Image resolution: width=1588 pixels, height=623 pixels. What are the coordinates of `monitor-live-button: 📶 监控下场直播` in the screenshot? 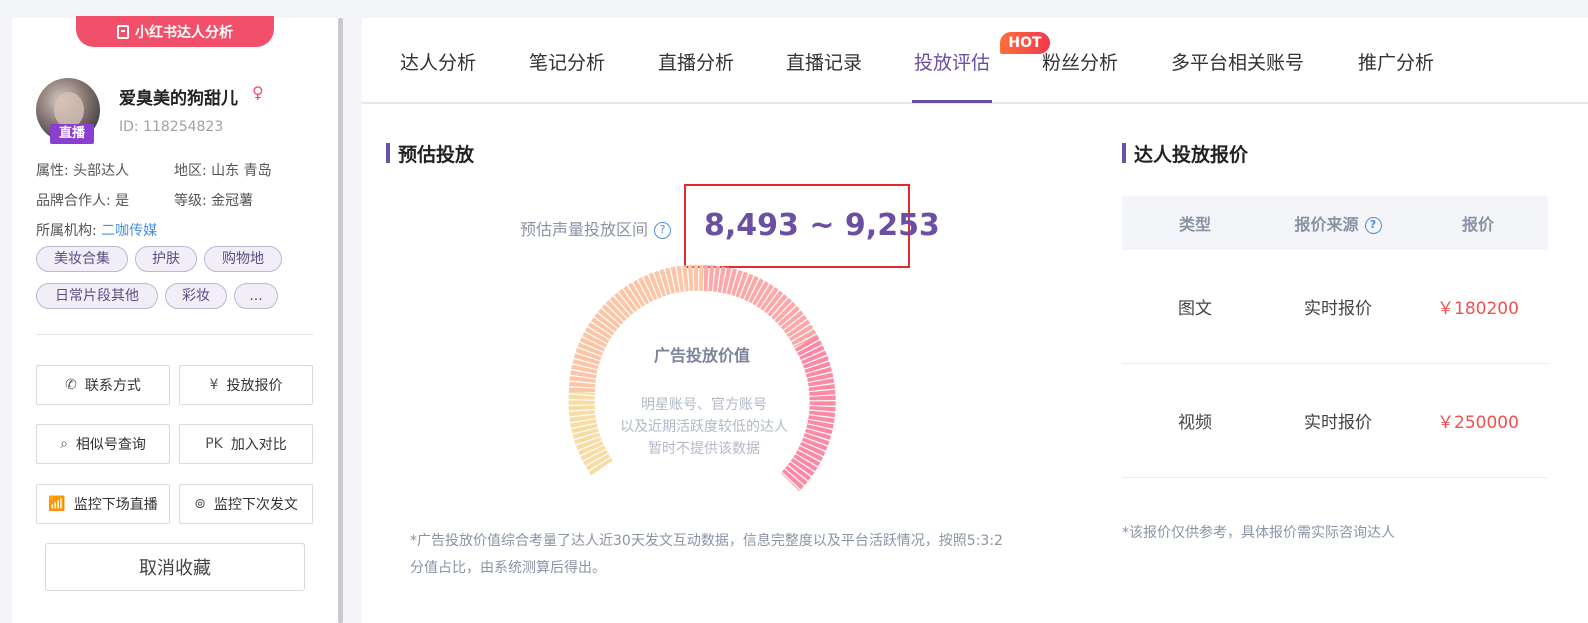 It's located at (103, 504).